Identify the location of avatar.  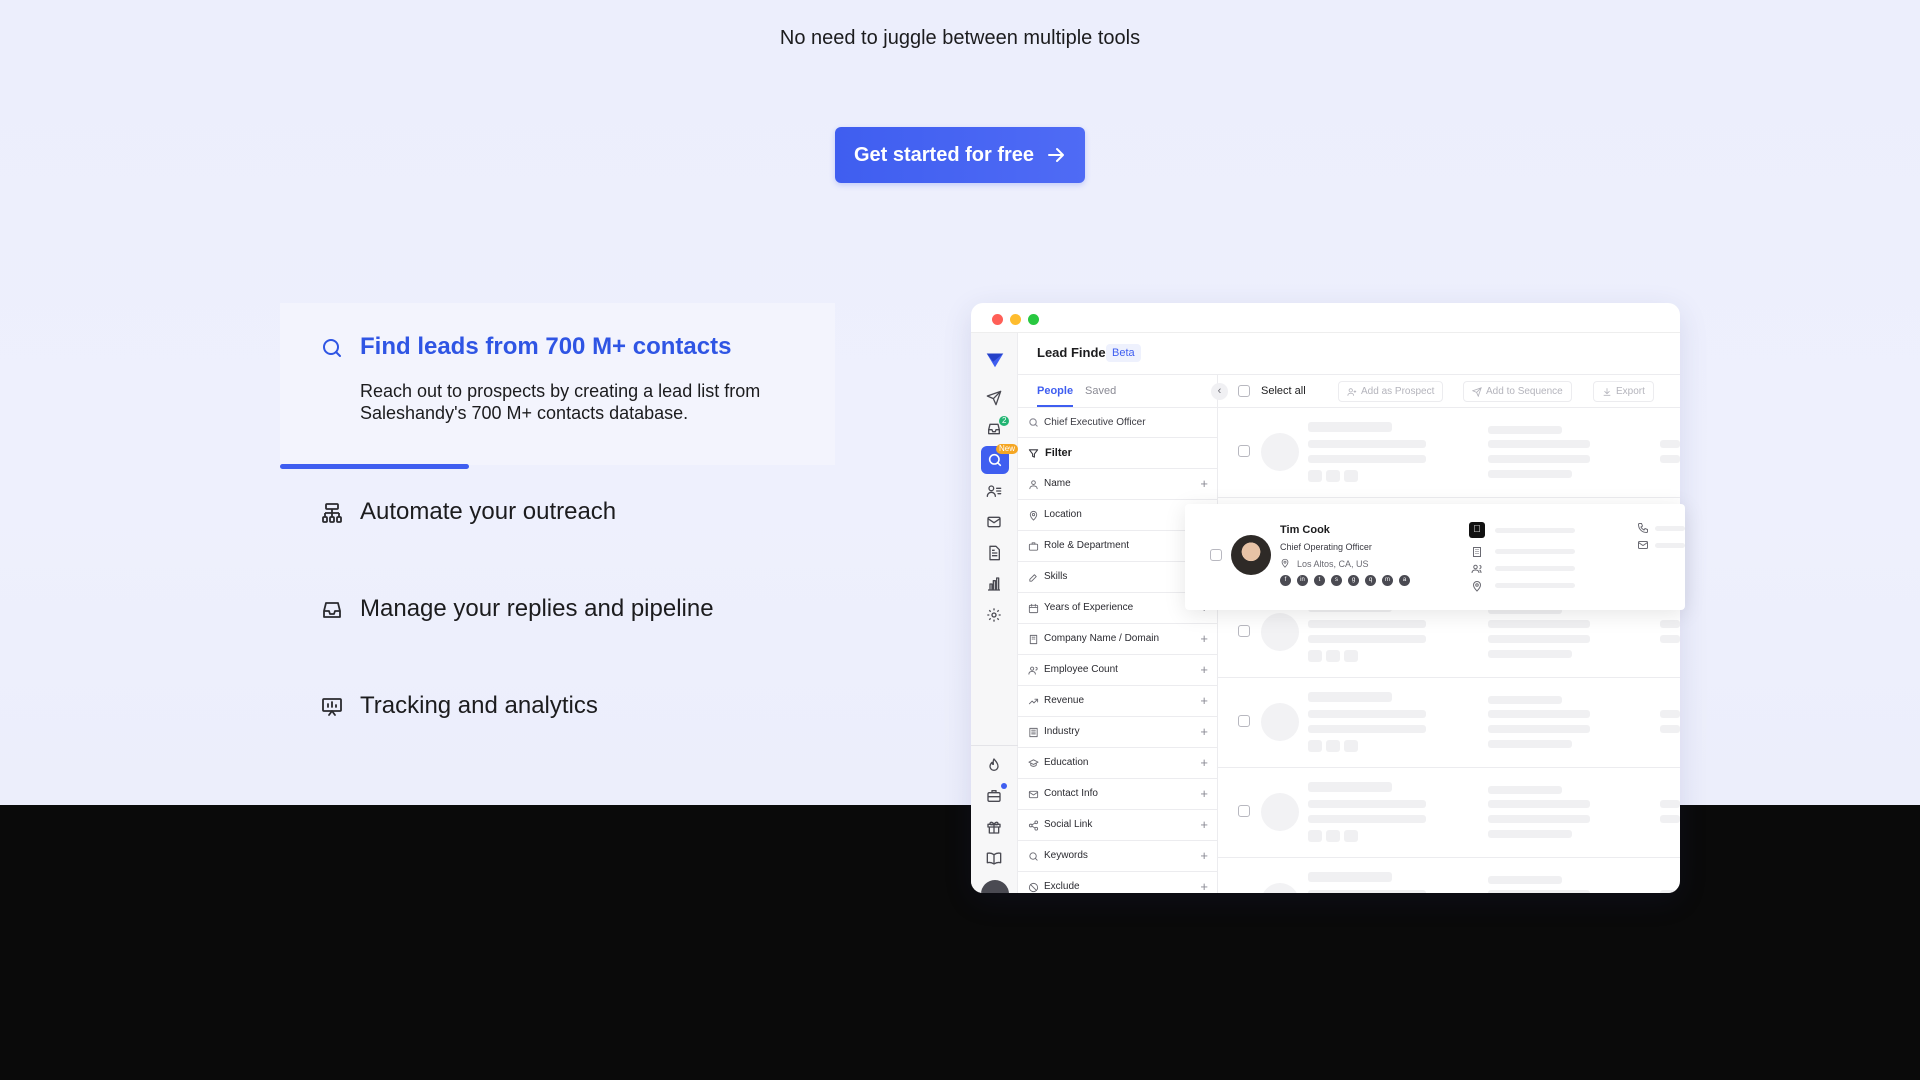
(995, 886).